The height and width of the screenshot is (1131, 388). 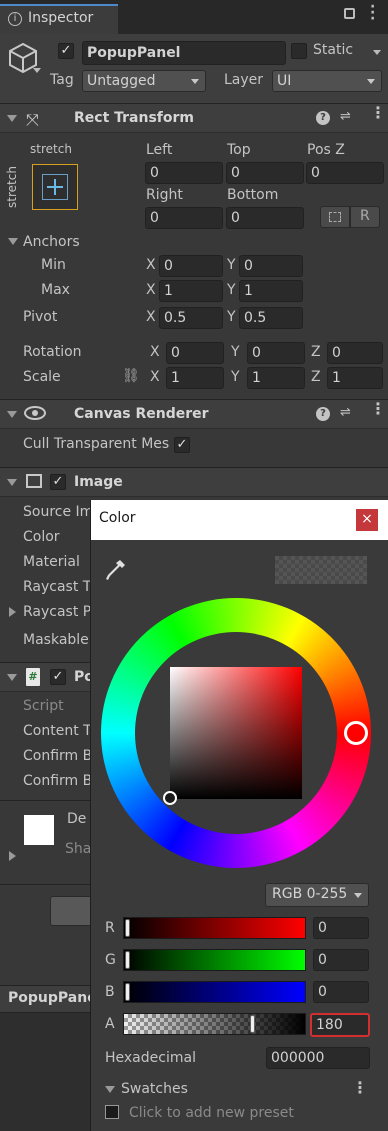 What do you see at coordinates (57, 731) in the screenshot?
I see `content-text-label: Content T` at bounding box center [57, 731].